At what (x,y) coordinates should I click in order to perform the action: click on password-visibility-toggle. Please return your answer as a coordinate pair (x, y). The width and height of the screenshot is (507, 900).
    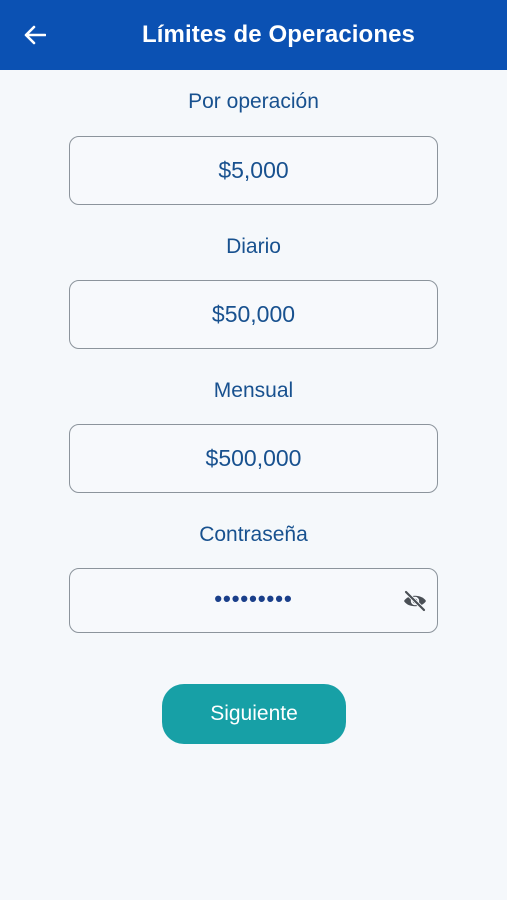
    Looking at the image, I should click on (415, 601).